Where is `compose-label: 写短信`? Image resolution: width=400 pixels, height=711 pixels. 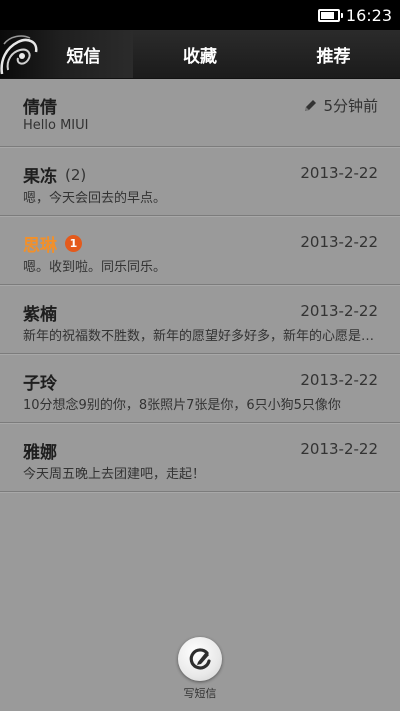 compose-label: 写短信 is located at coordinates (200, 693).